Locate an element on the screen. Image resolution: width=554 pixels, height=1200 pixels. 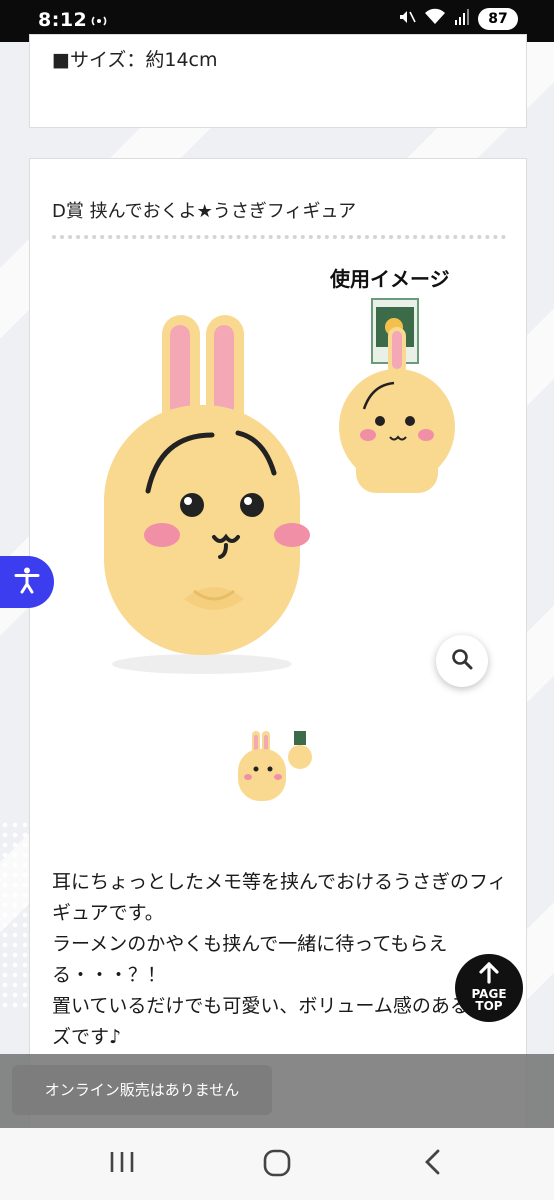
rabbit-figure-image is located at coordinates (202, 494).